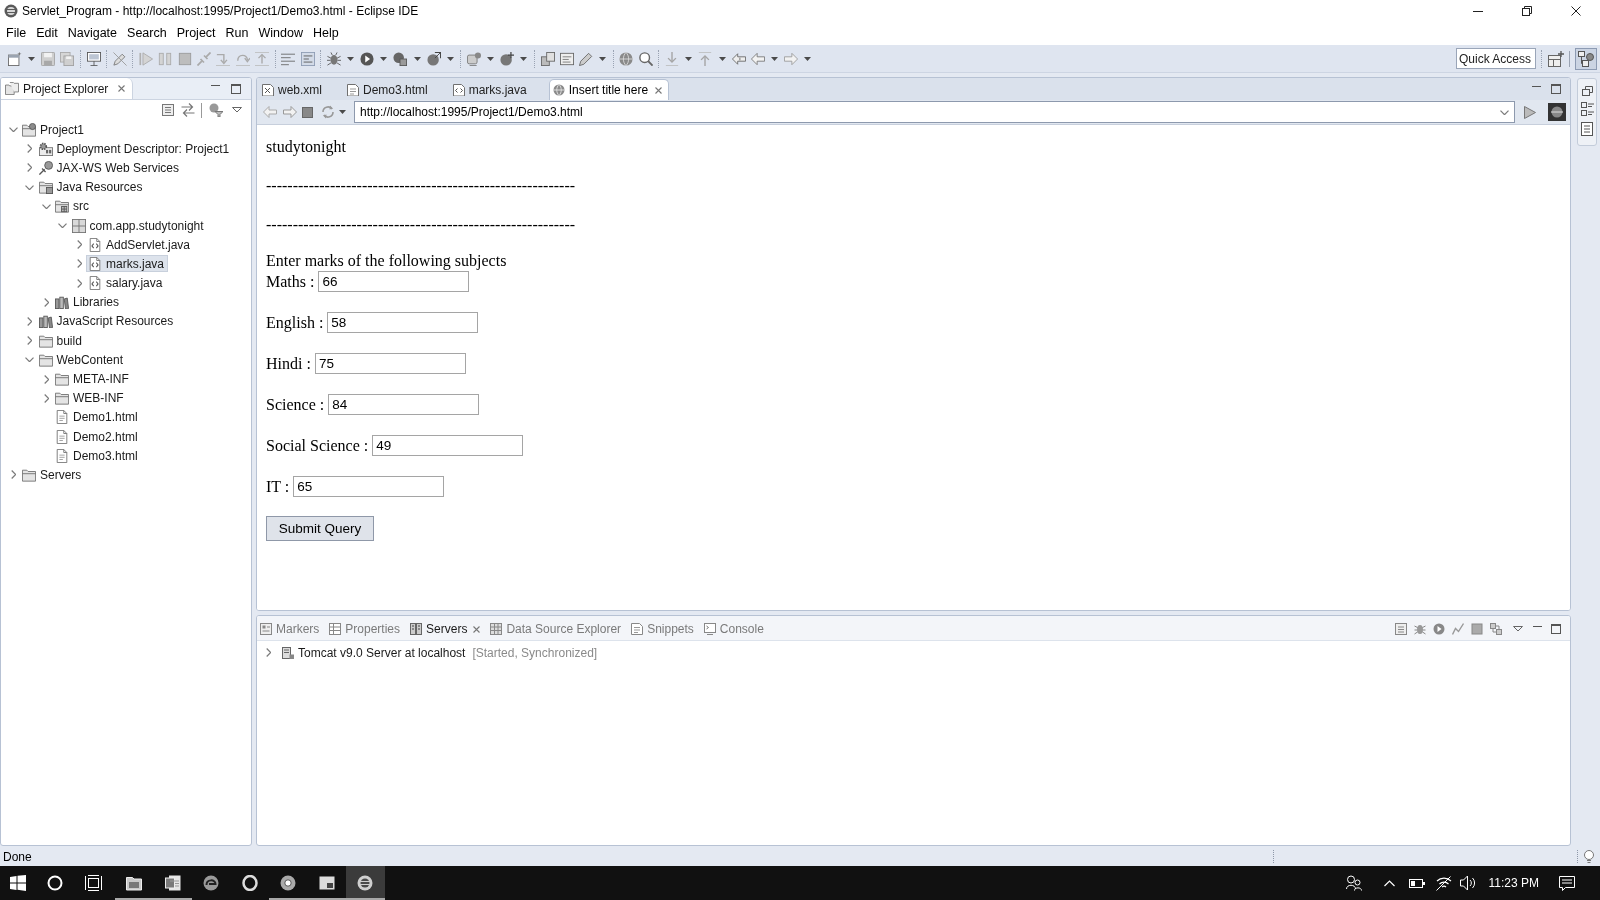  I want to click on menu-item: Edit, so click(47, 33).